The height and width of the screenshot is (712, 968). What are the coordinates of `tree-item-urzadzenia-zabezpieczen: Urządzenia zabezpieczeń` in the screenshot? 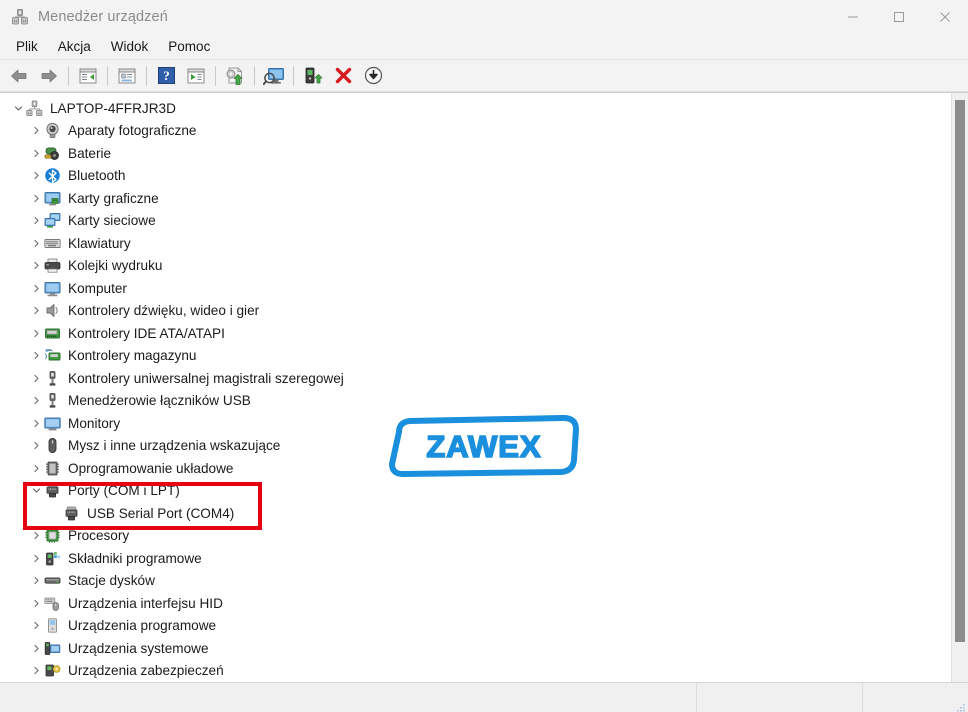 It's located at (466, 671).